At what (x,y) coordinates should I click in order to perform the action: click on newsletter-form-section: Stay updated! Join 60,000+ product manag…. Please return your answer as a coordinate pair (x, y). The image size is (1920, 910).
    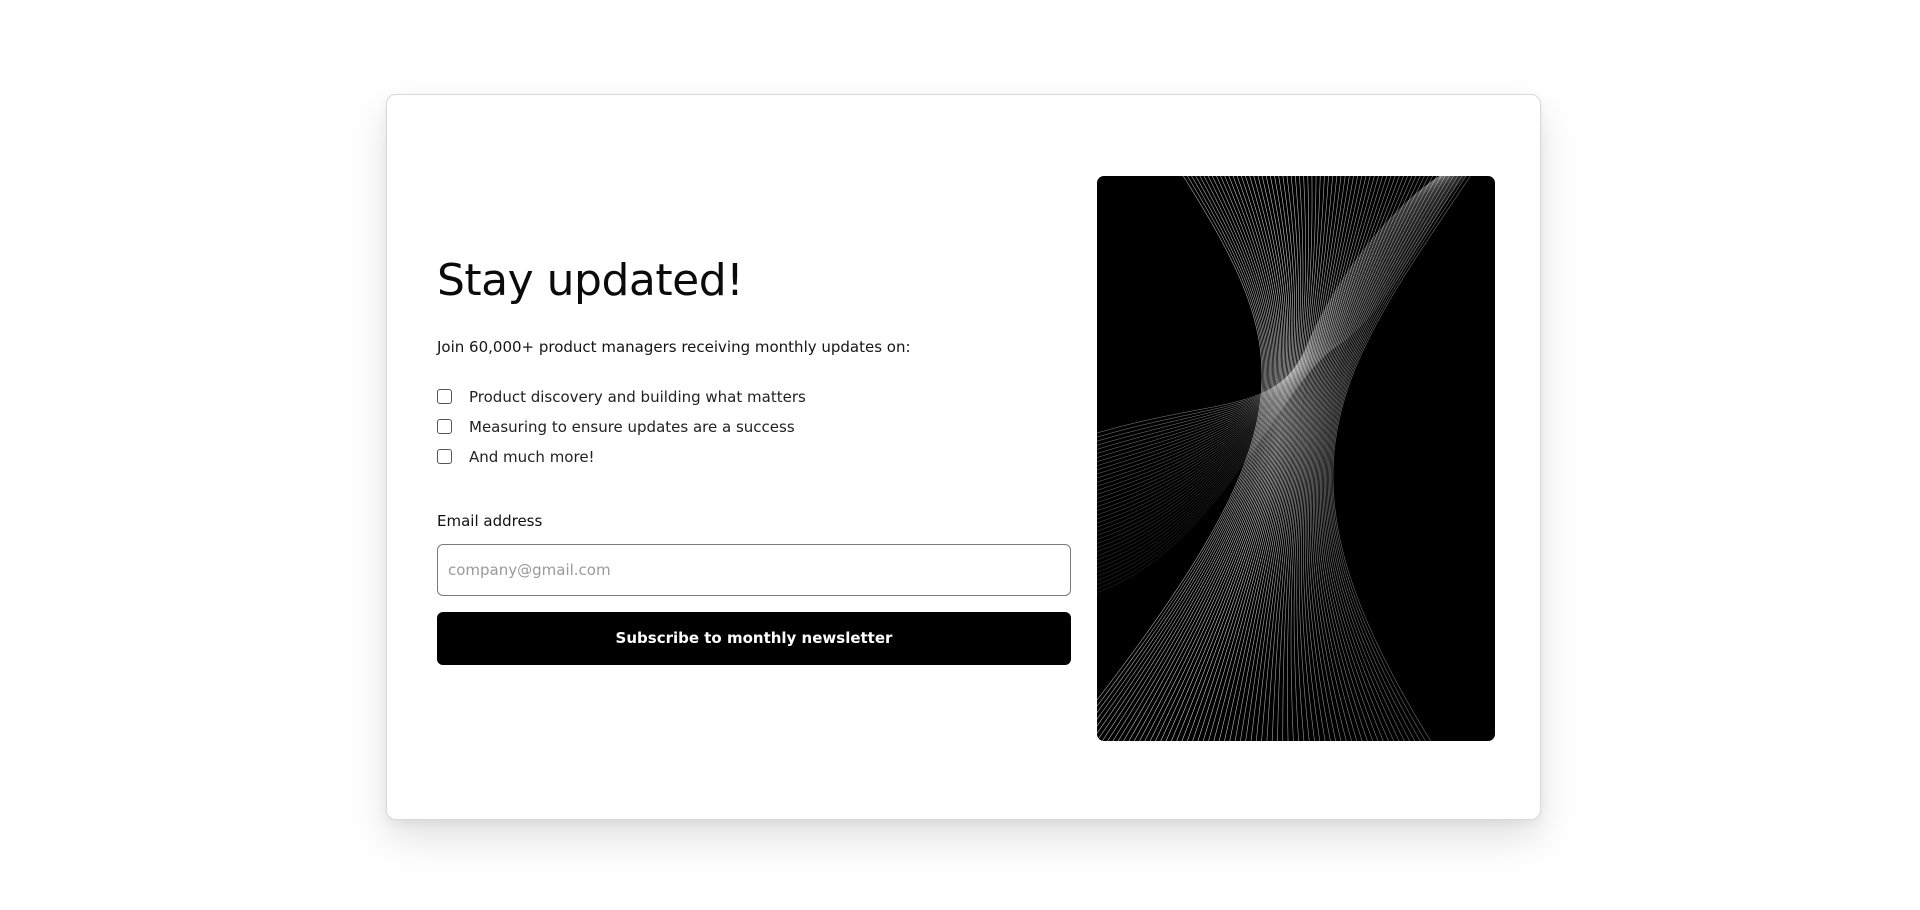
    Looking at the image, I should click on (754, 460).